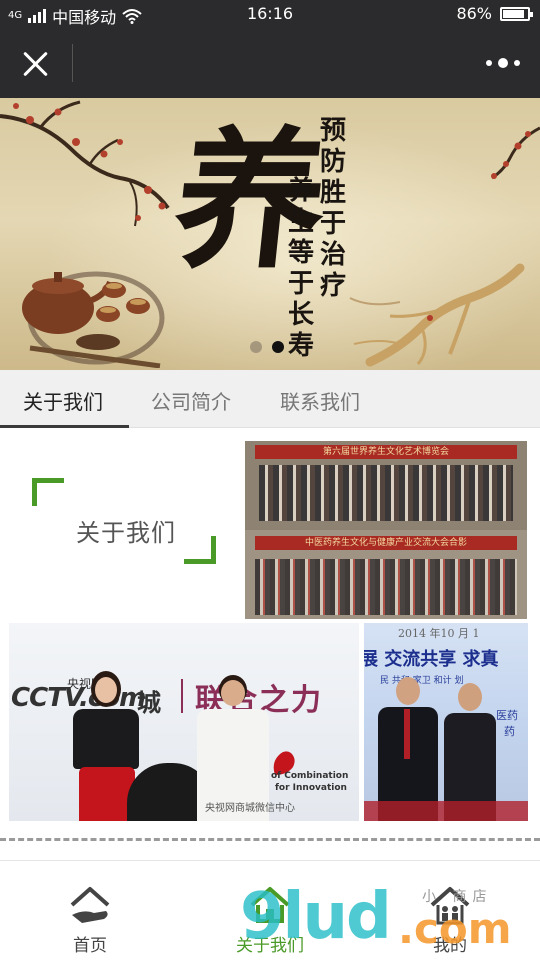  What do you see at coordinates (267, 347) in the screenshot?
I see `carousel-indicator` at bounding box center [267, 347].